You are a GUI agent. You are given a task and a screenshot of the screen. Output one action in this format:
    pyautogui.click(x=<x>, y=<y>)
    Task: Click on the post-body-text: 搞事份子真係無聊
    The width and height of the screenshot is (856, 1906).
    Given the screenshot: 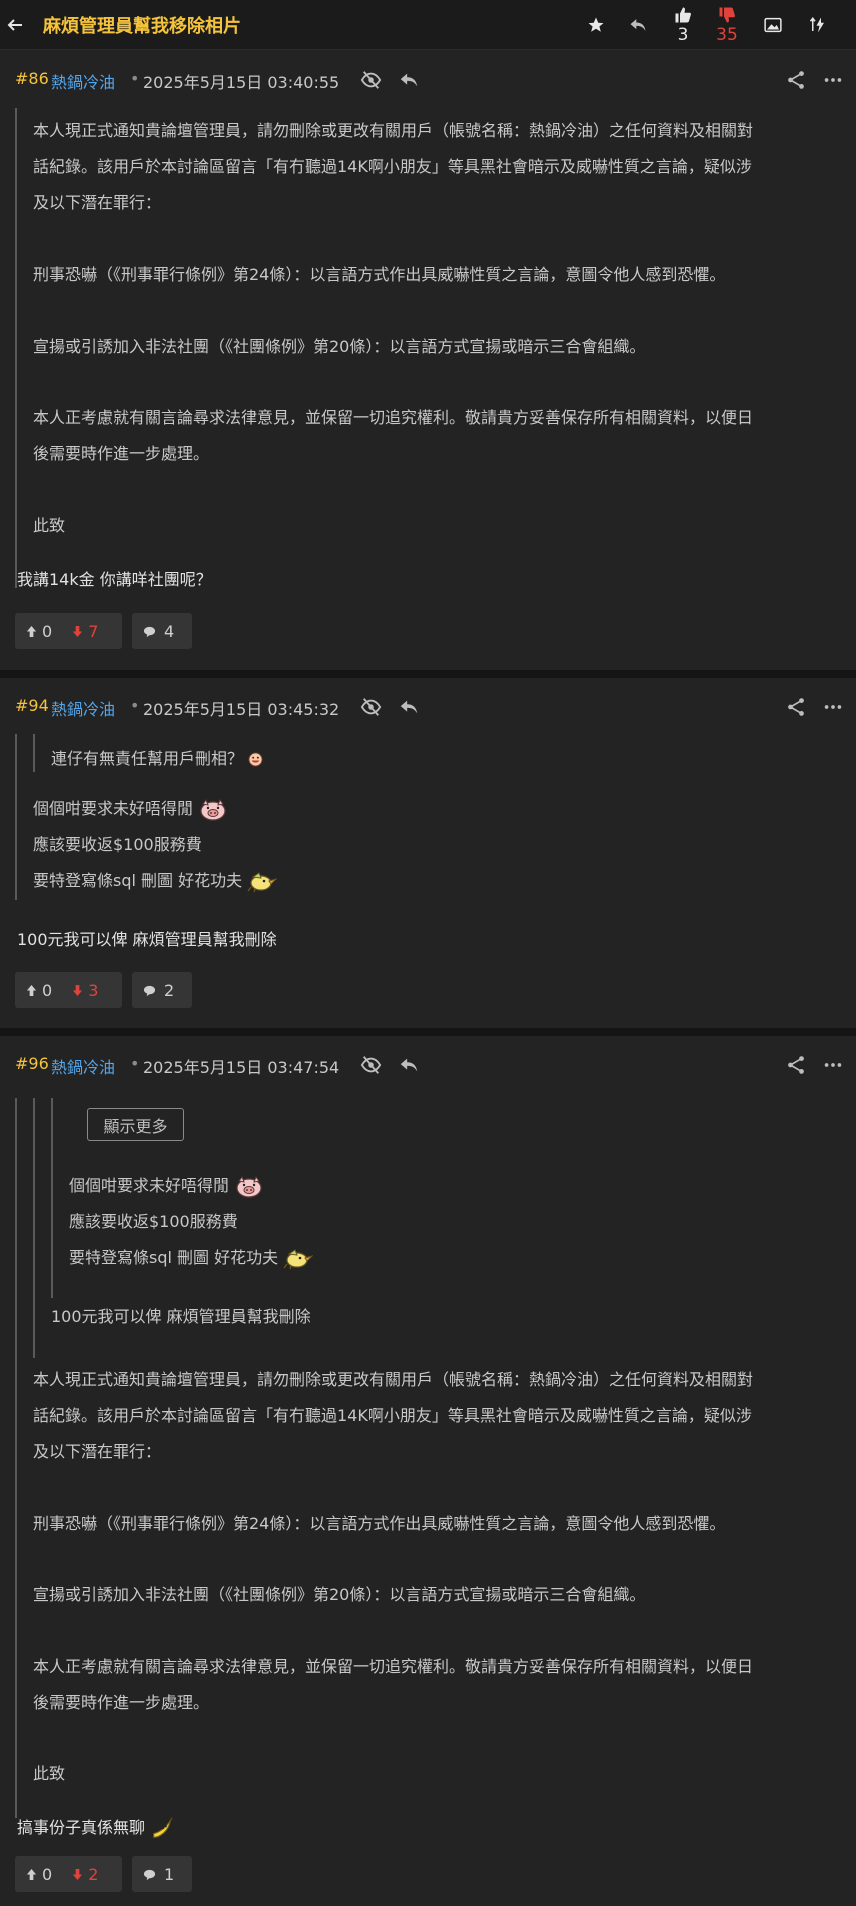 What is the action you would take?
    pyautogui.click(x=81, y=1827)
    